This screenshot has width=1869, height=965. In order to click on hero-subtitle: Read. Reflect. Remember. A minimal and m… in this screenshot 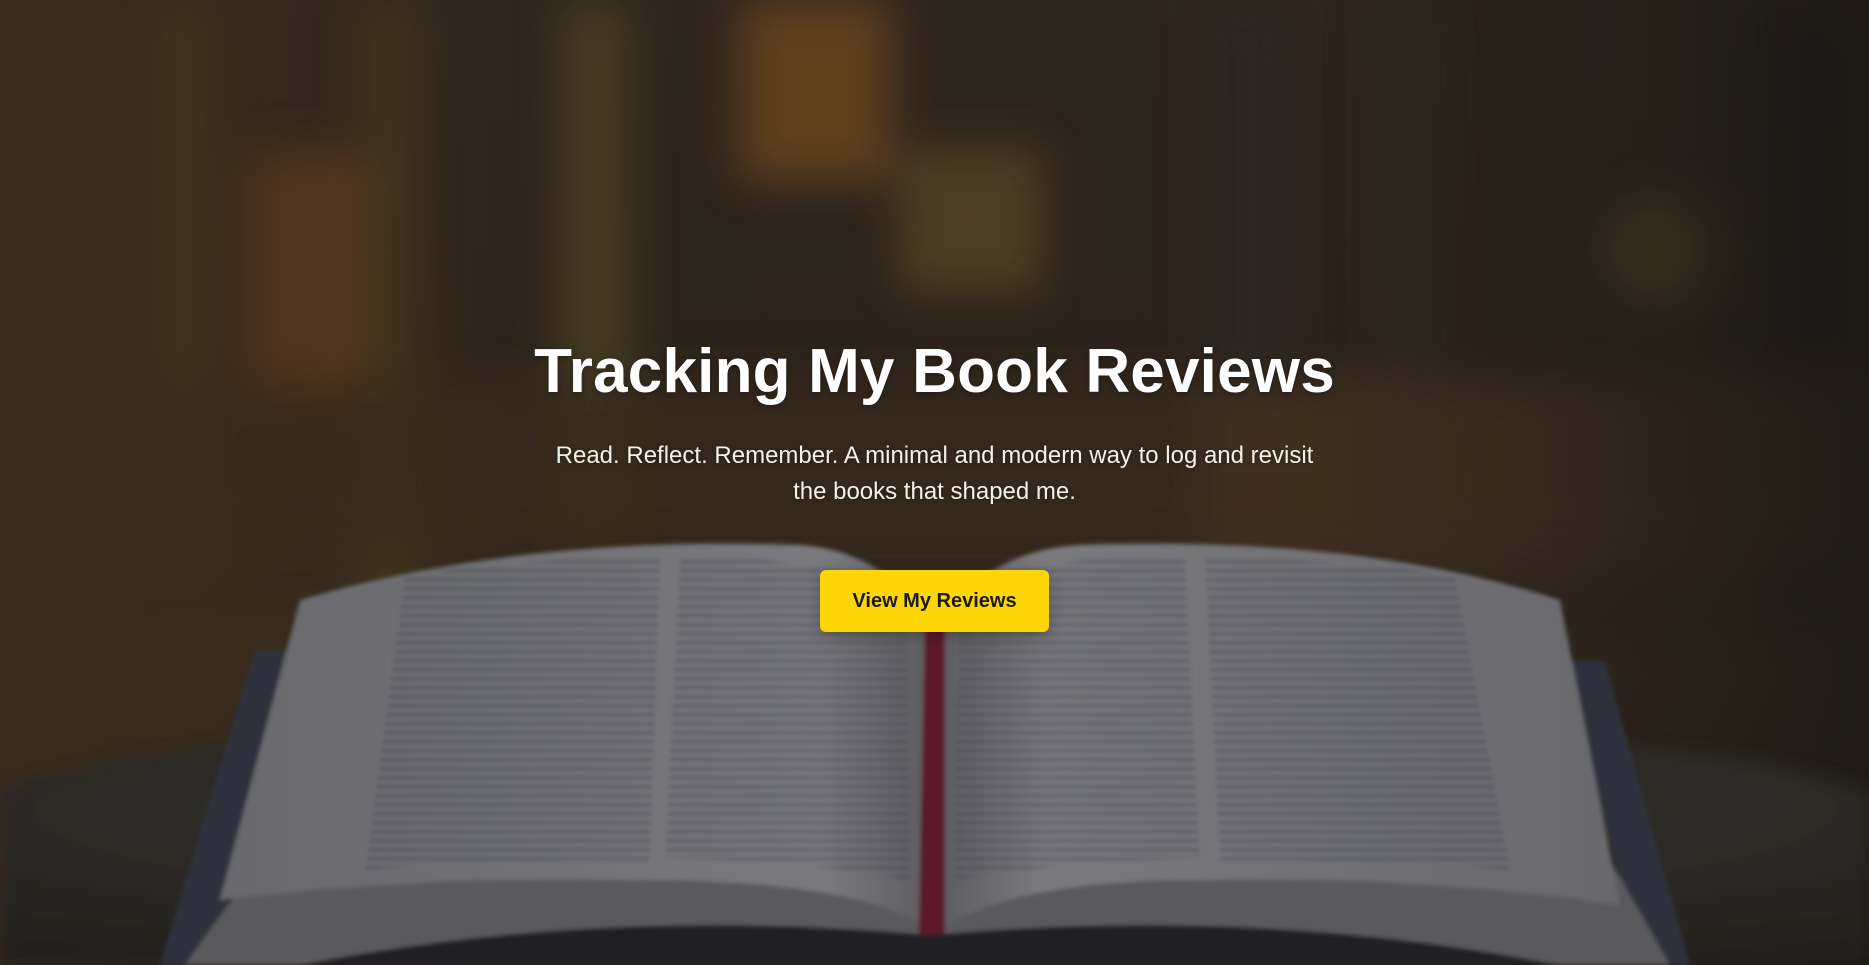, I will do `click(934, 473)`.